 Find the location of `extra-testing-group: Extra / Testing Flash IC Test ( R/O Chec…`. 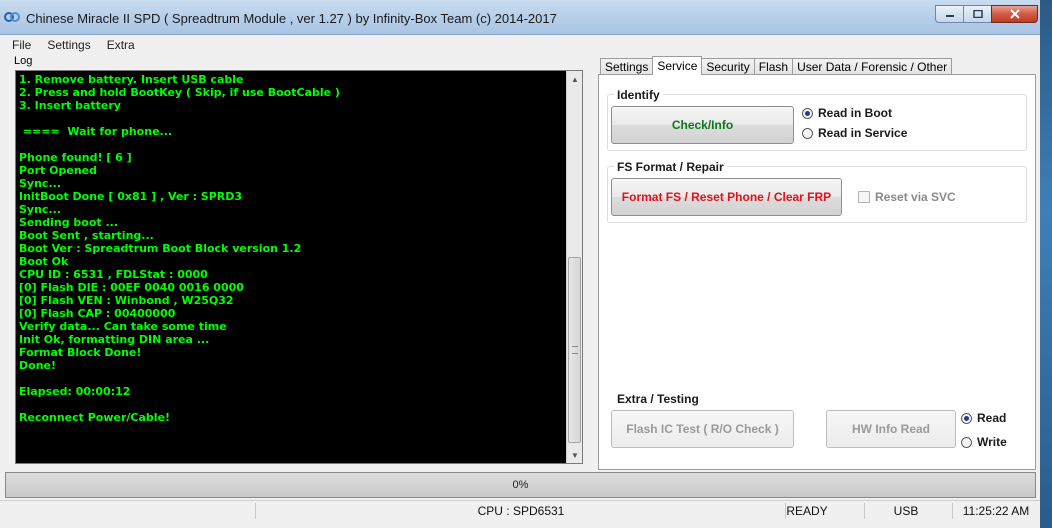

extra-testing-group: Extra / Testing Flash IC Test ( R/O Chec… is located at coordinates (817, 425).